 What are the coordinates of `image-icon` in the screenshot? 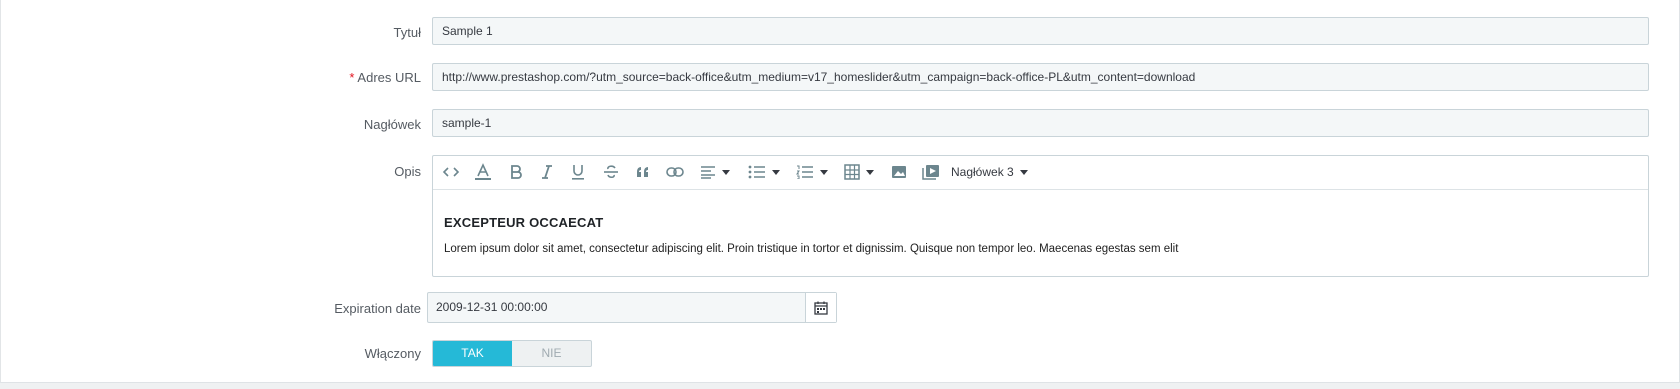 It's located at (899, 172).